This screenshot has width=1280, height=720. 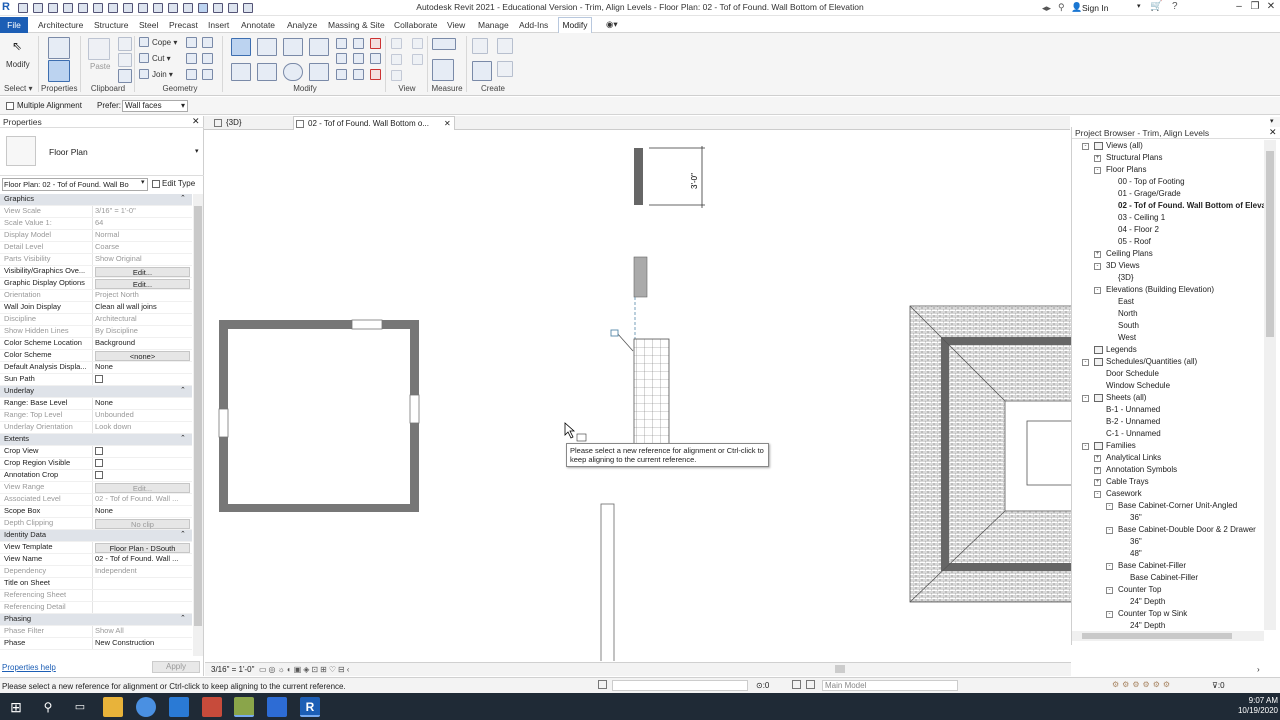 What do you see at coordinates (1168, 494) in the screenshot?
I see `tree-node: - Casework` at bounding box center [1168, 494].